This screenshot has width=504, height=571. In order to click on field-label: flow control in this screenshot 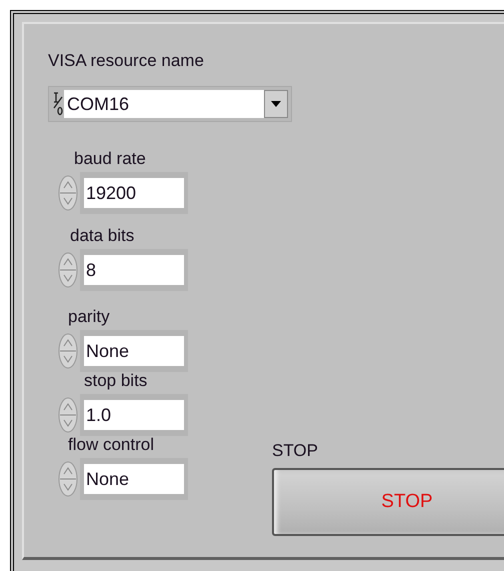, I will do `click(111, 445)`.